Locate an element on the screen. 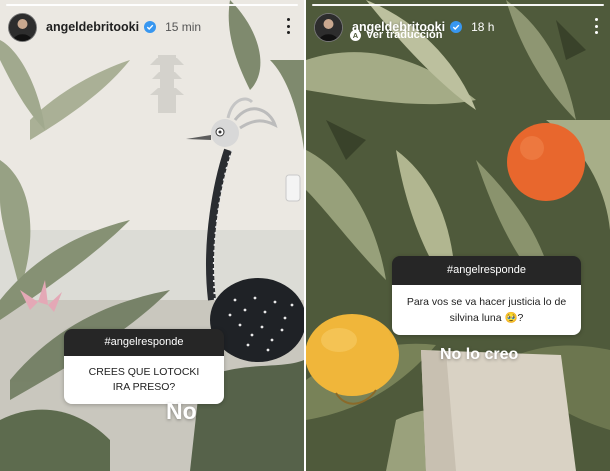 This screenshot has width=610, height=471. svg-text: A is located at coordinates (356, 35).